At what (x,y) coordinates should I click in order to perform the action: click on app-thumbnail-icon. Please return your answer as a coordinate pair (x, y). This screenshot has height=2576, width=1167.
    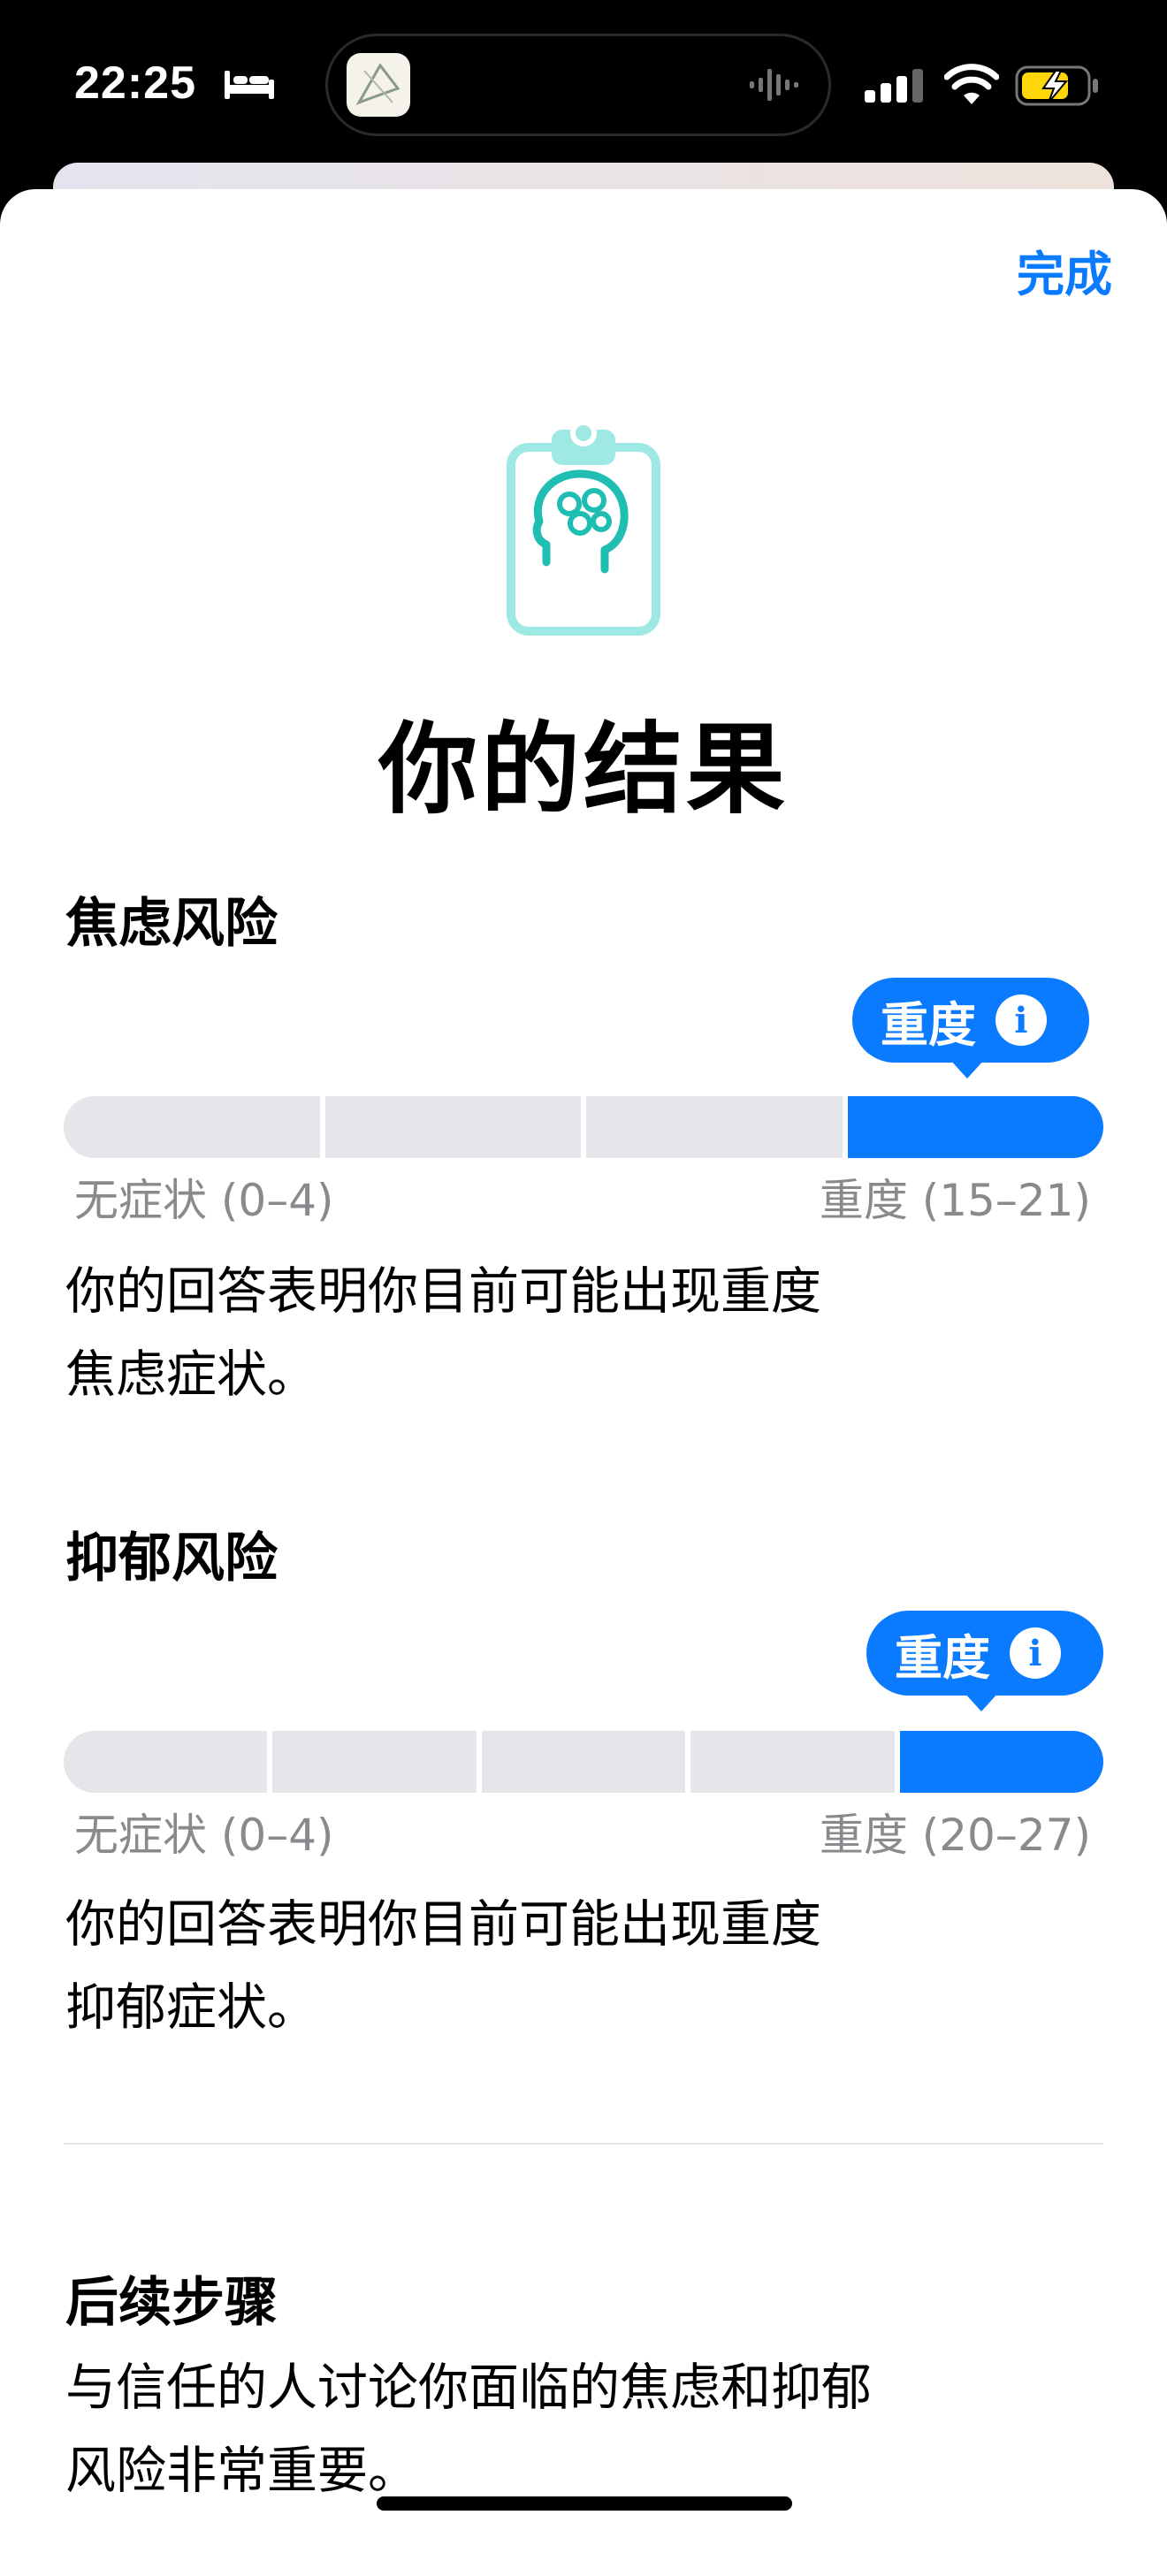
    Looking at the image, I should click on (377, 84).